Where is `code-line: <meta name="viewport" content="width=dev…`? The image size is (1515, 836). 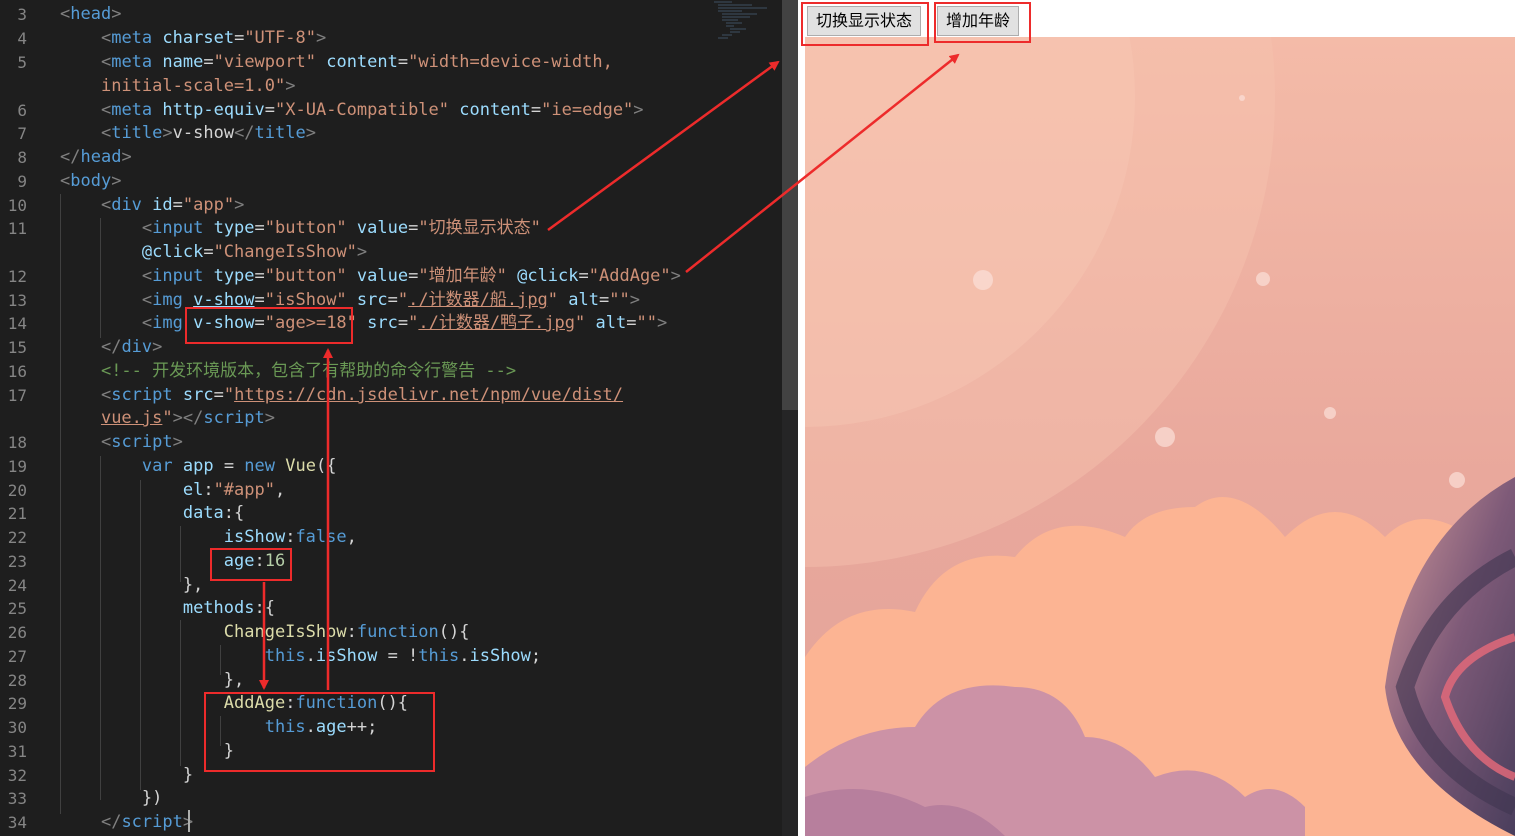 code-line: <meta name="viewport" content="width=dev… is located at coordinates (336, 62).